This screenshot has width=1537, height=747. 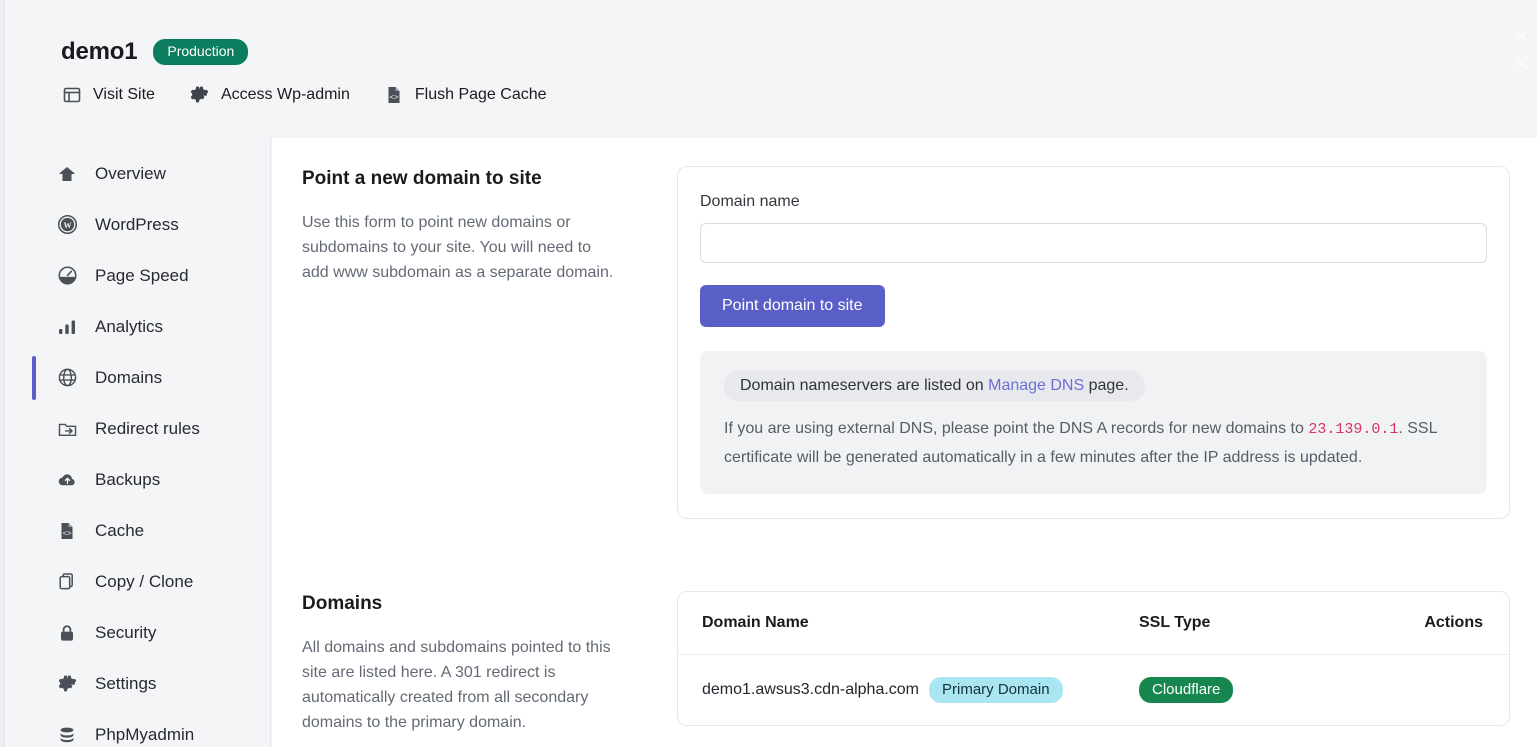 I want to click on site-title-row: demo1 Production, so click(x=155, y=52).